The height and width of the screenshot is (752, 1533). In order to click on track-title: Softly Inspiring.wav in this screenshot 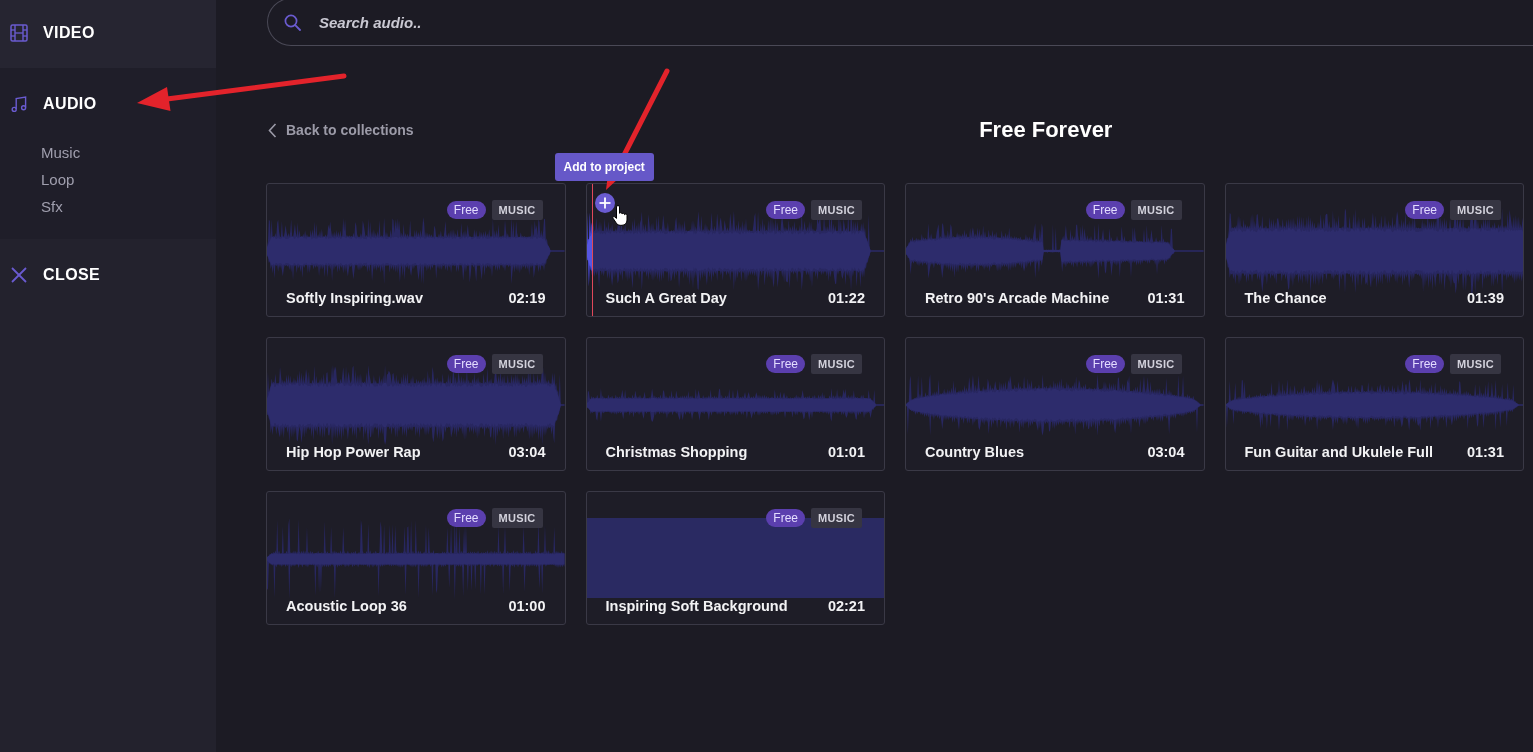, I will do `click(354, 298)`.